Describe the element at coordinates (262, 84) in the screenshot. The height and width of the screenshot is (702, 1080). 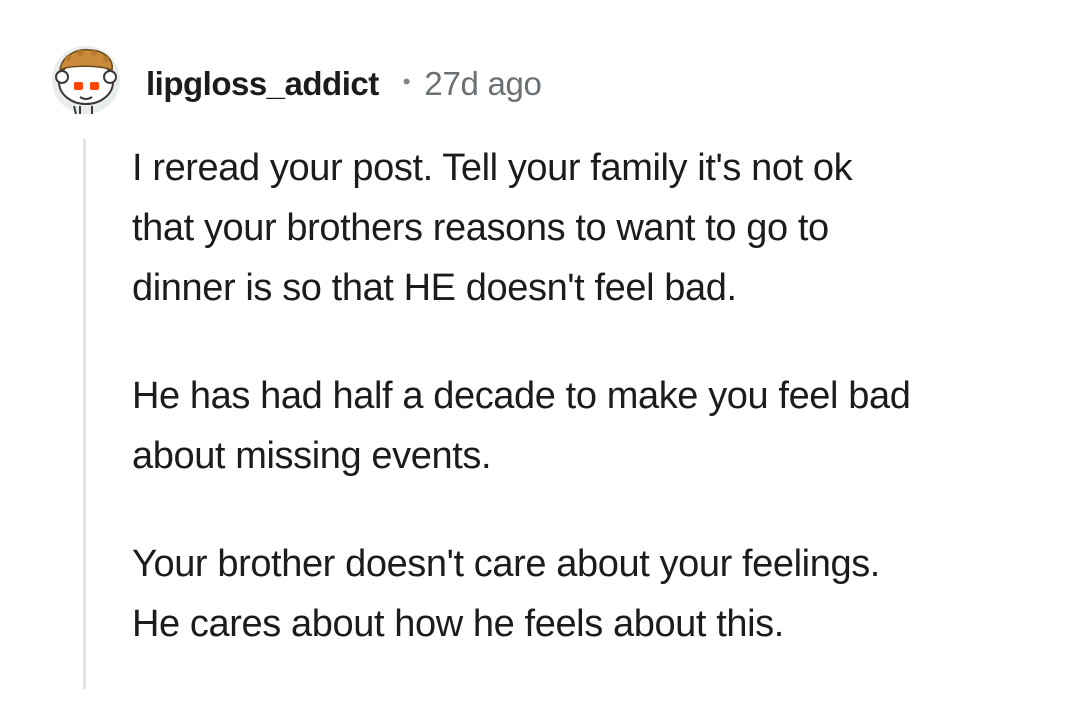
I see `username-link: lipgloss_addict` at that location.